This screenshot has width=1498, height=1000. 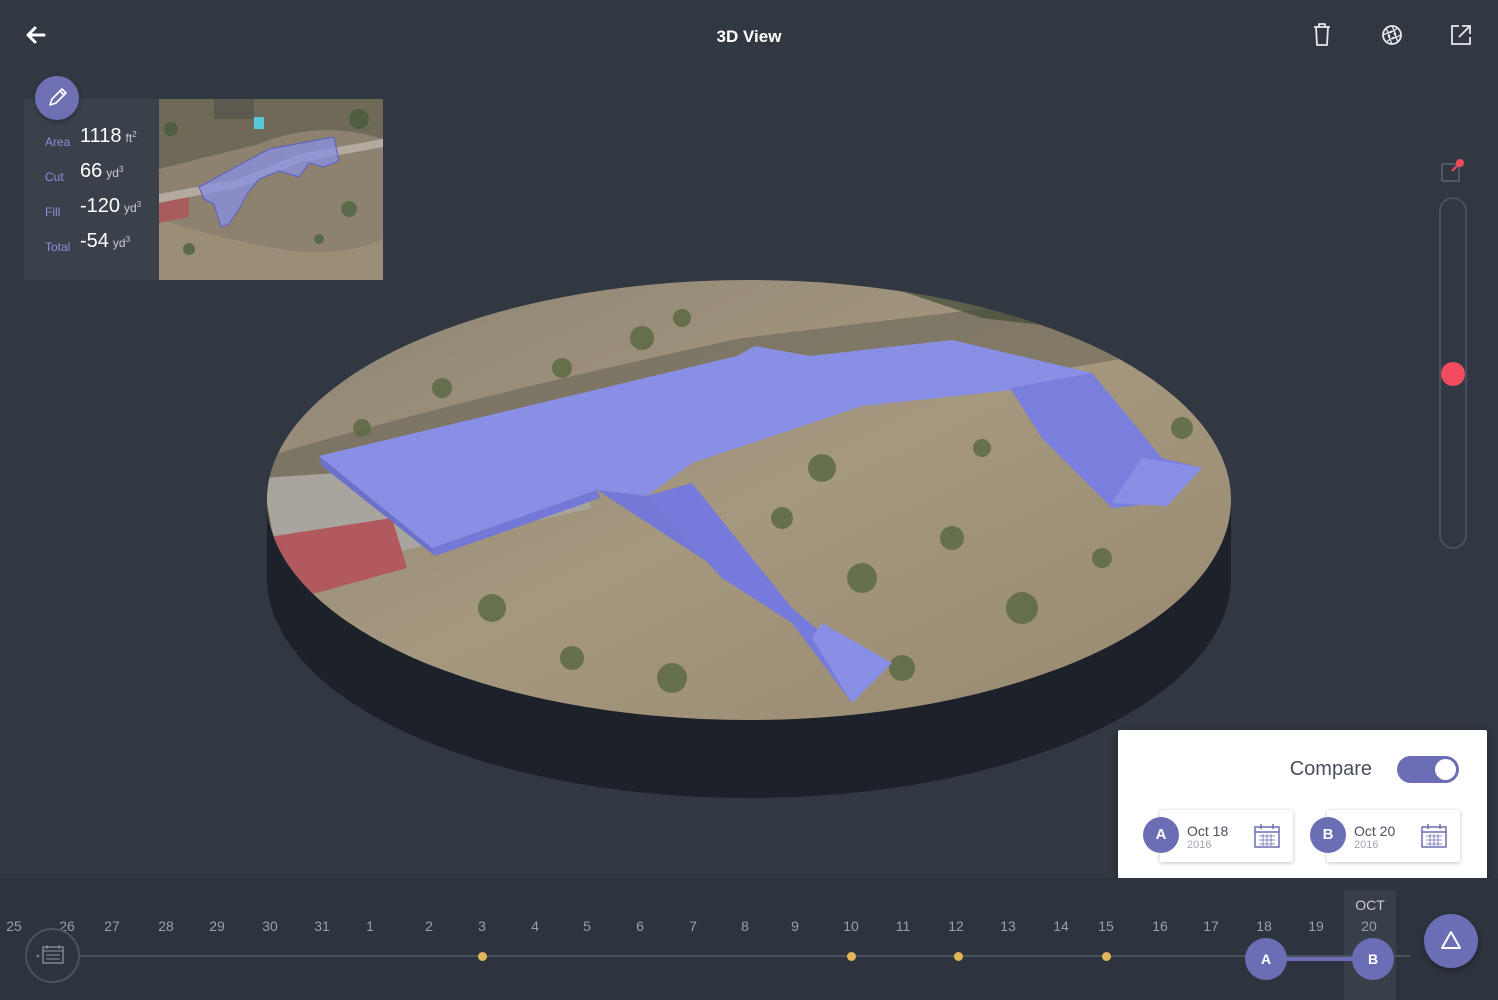 I want to click on timeline-day: 2, so click(x=429, y=926).